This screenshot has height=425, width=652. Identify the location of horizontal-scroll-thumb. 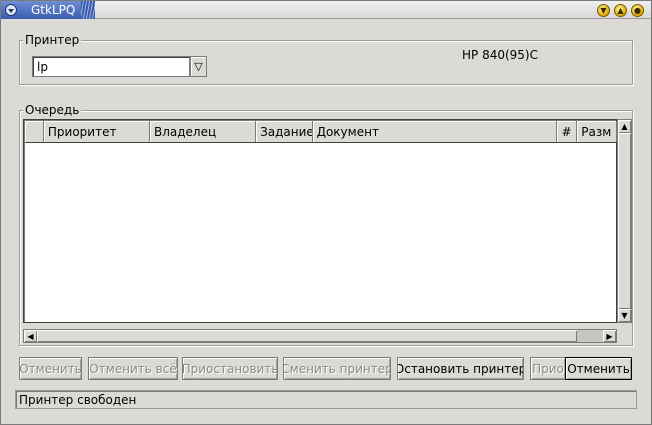
(307, 336).